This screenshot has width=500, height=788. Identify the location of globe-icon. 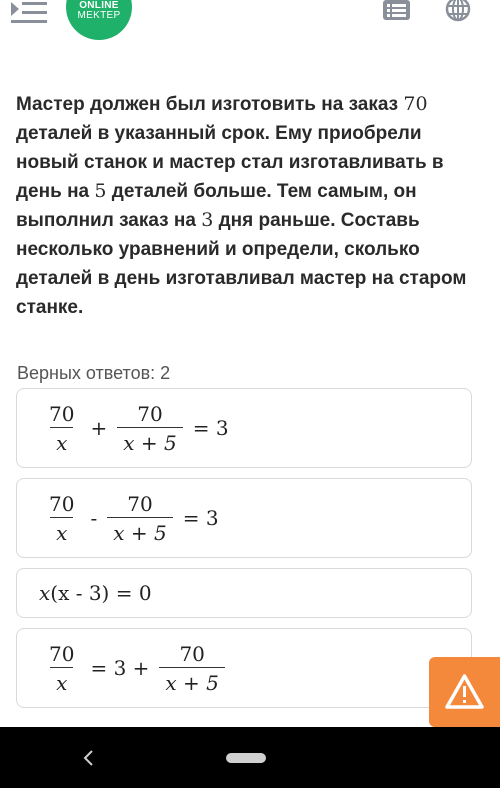
(458, 11).